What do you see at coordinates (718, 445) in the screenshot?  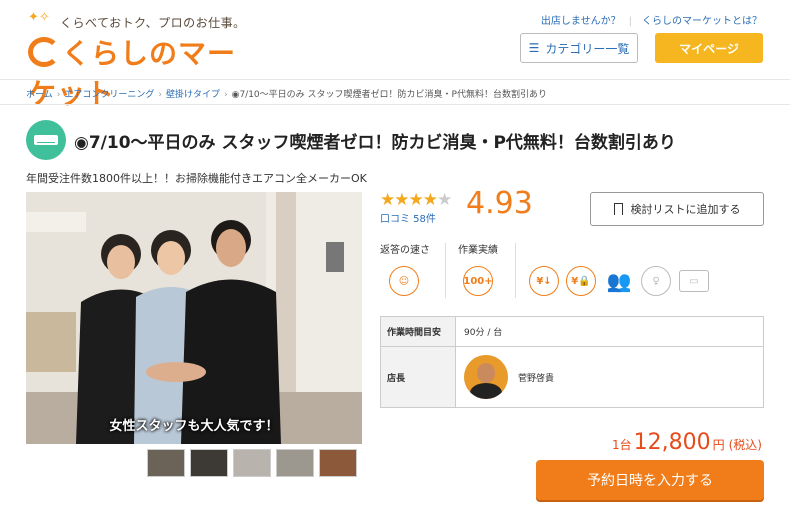 I see `price-currency: 円` at bounding box center [718, 445].